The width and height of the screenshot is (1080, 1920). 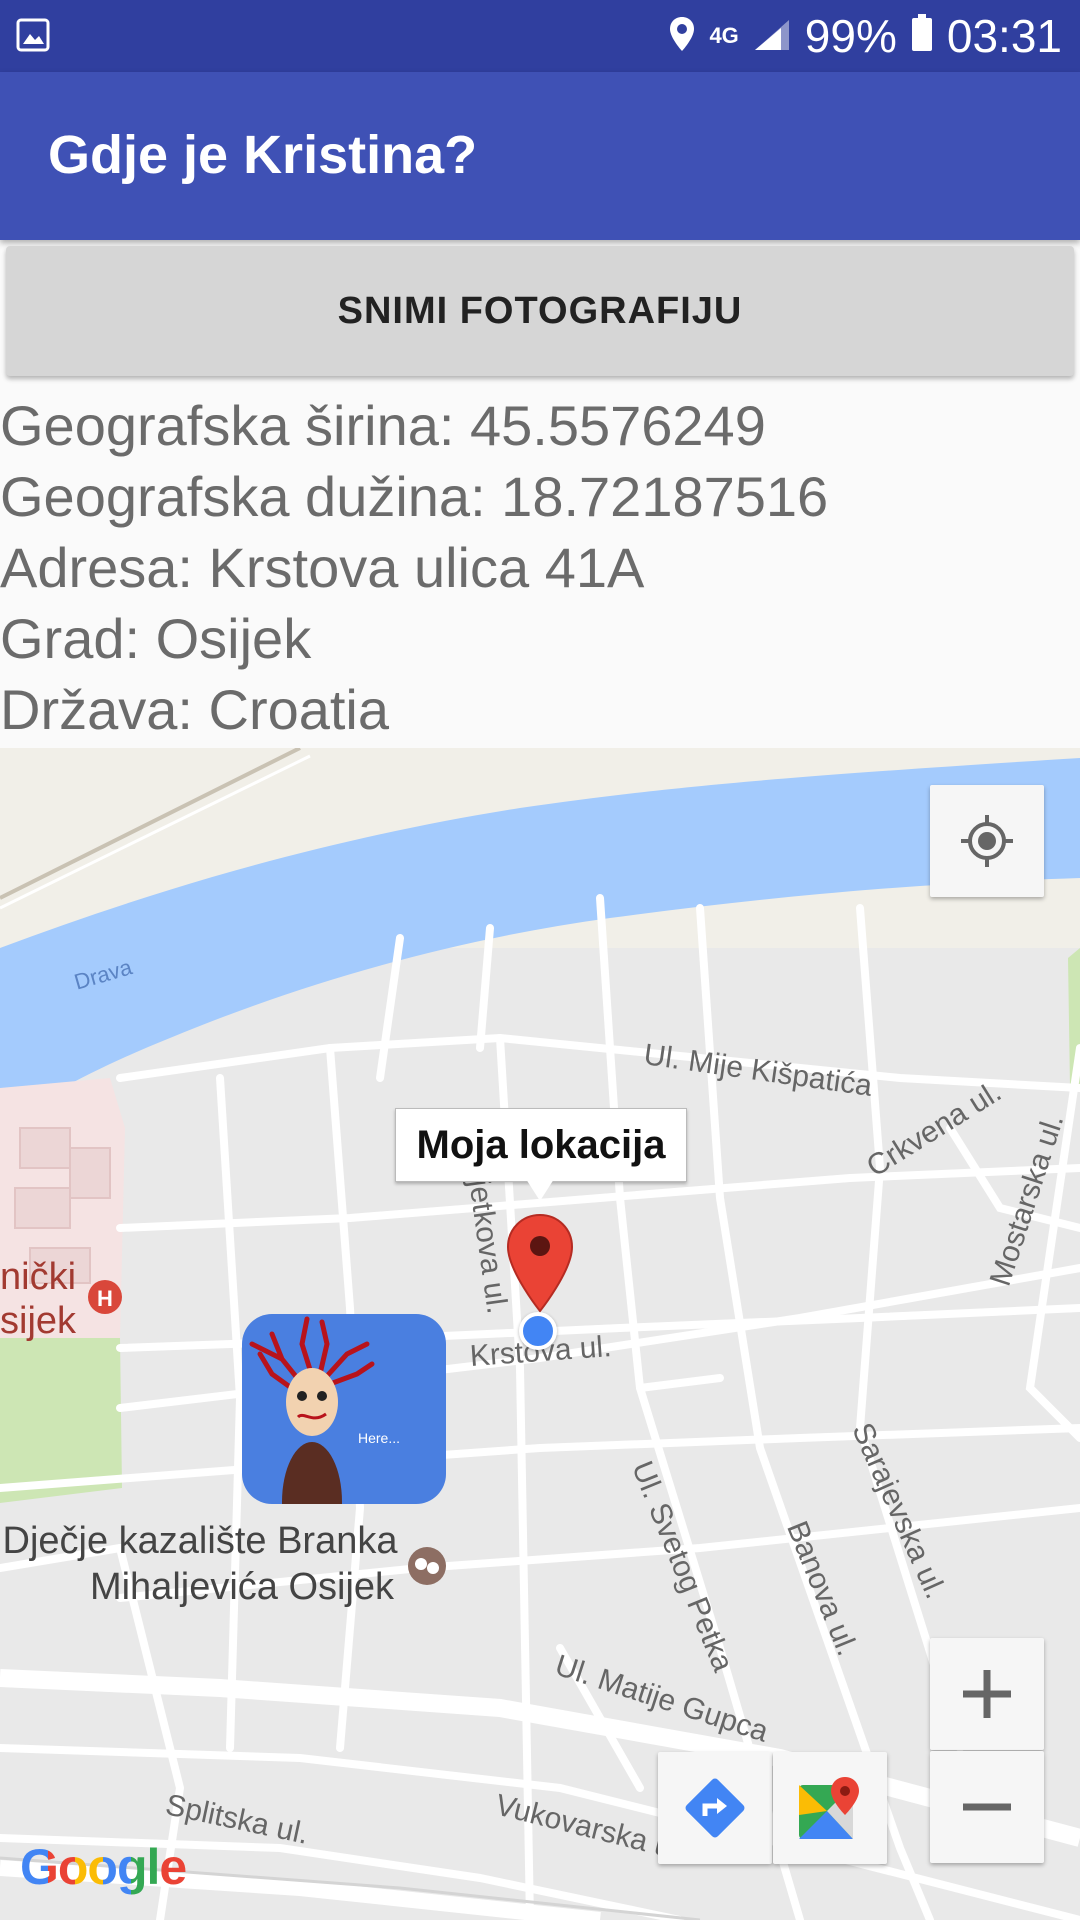 I want to click on clock: 03:31, so click(x=1004, y=36).